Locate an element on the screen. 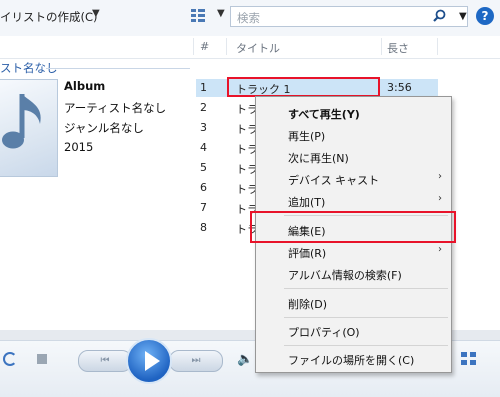  menu-item-play: 再生(P) is located at coordinates (306, 136).